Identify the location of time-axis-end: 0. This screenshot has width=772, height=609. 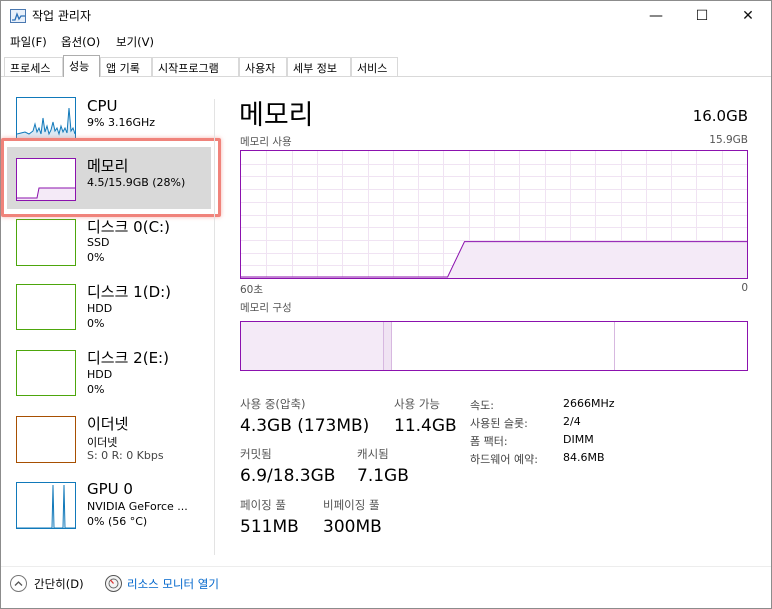
(744, 288).